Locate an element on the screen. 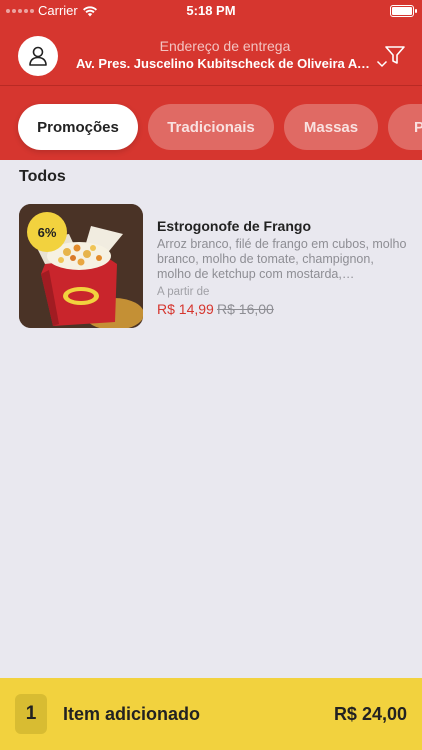 This screenshot has height=750, width=422. tab-partial: P is located at coordinates (405, 127).